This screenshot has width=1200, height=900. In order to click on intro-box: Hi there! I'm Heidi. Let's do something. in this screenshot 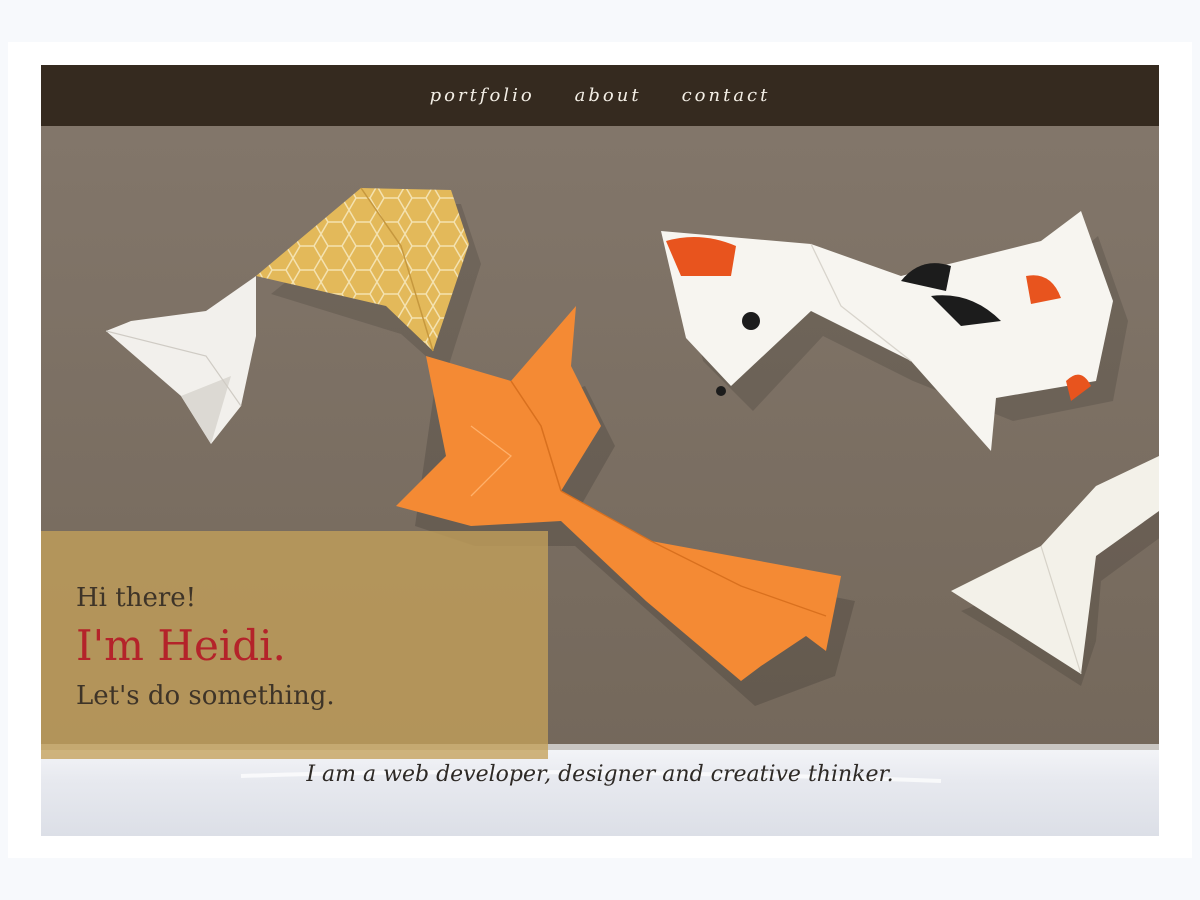, I will do `click(294, 645)`.